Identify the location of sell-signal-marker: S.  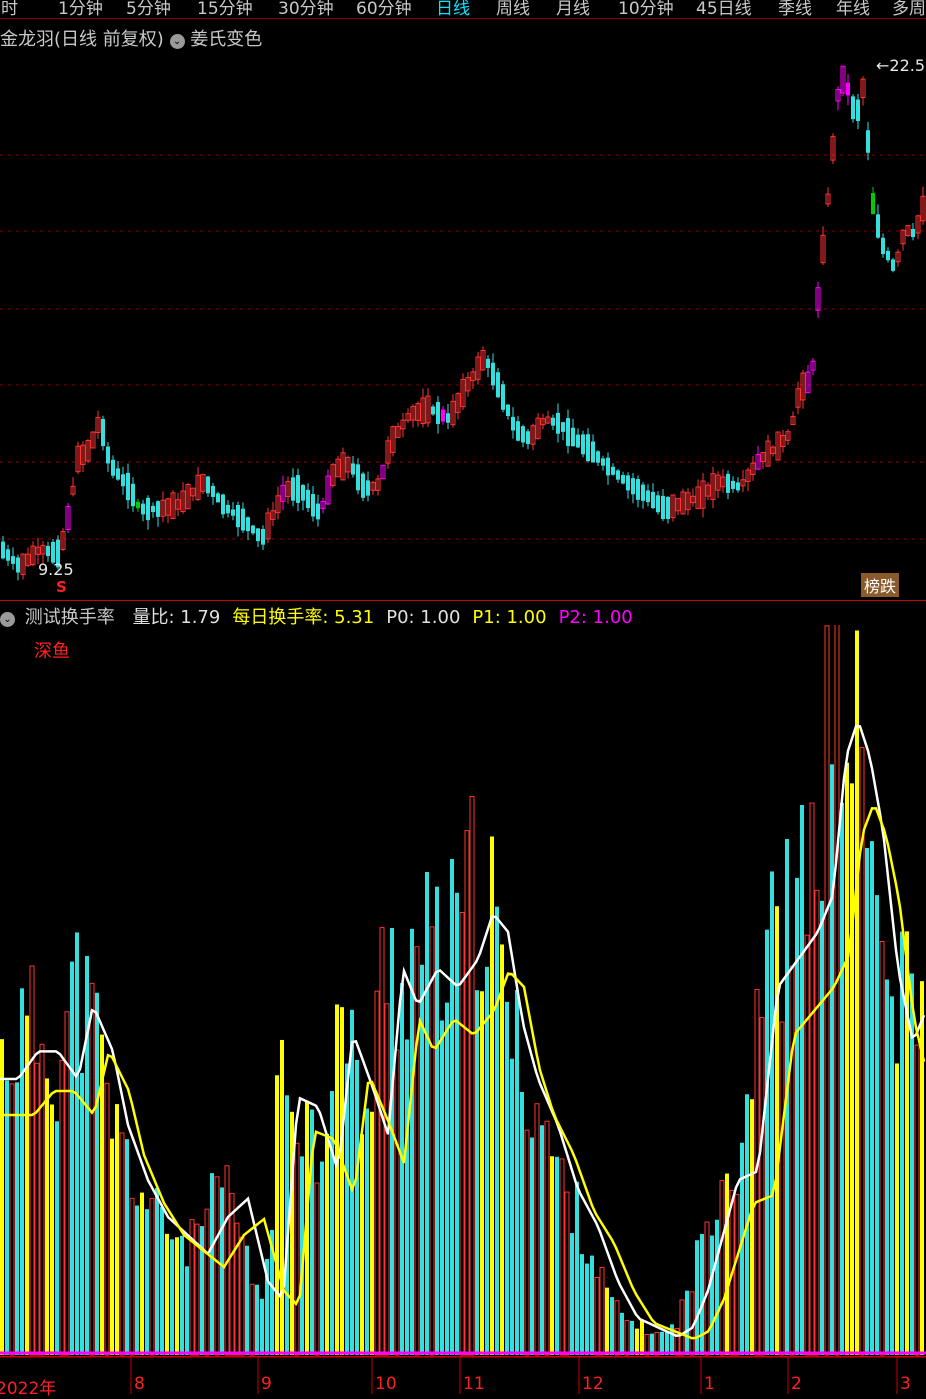
(61, 587).